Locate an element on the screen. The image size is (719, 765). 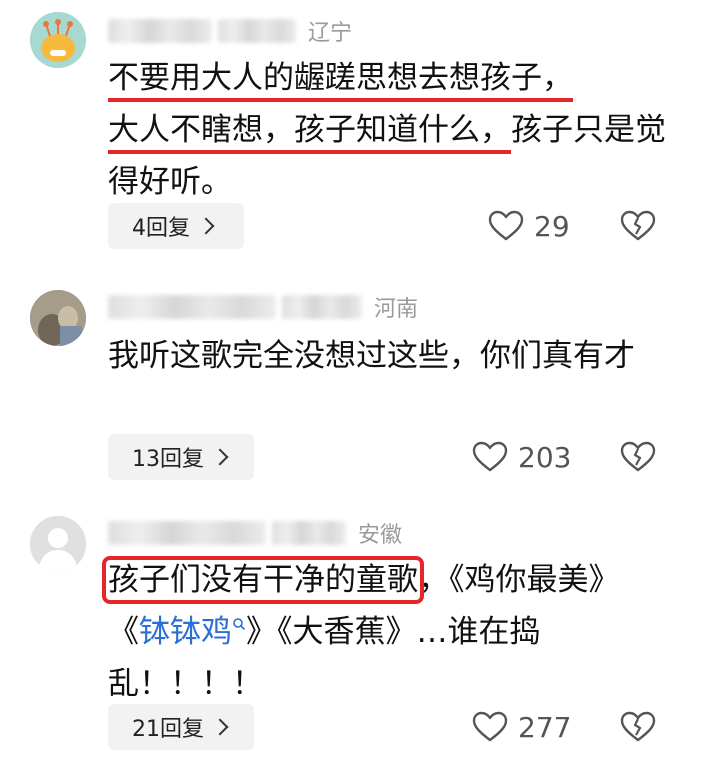
comment-text: 我听这歌完全没想过这些，你们真有才 is located at coordinates (371, 356).